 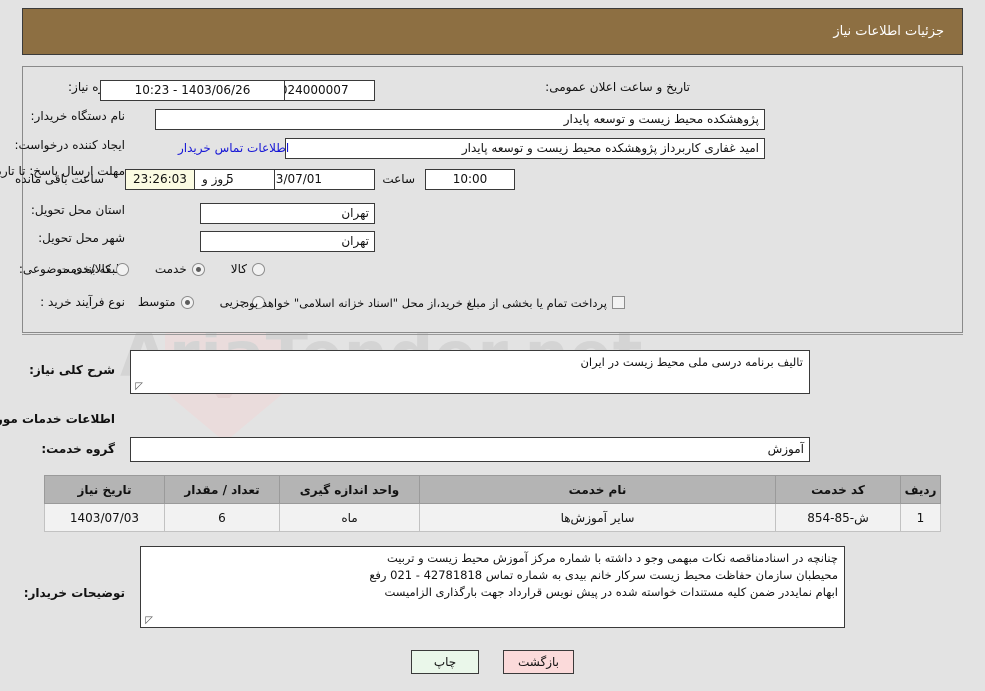 I want to click on col-quantity: تعداد / مقدار, so click(x=222, y=489).